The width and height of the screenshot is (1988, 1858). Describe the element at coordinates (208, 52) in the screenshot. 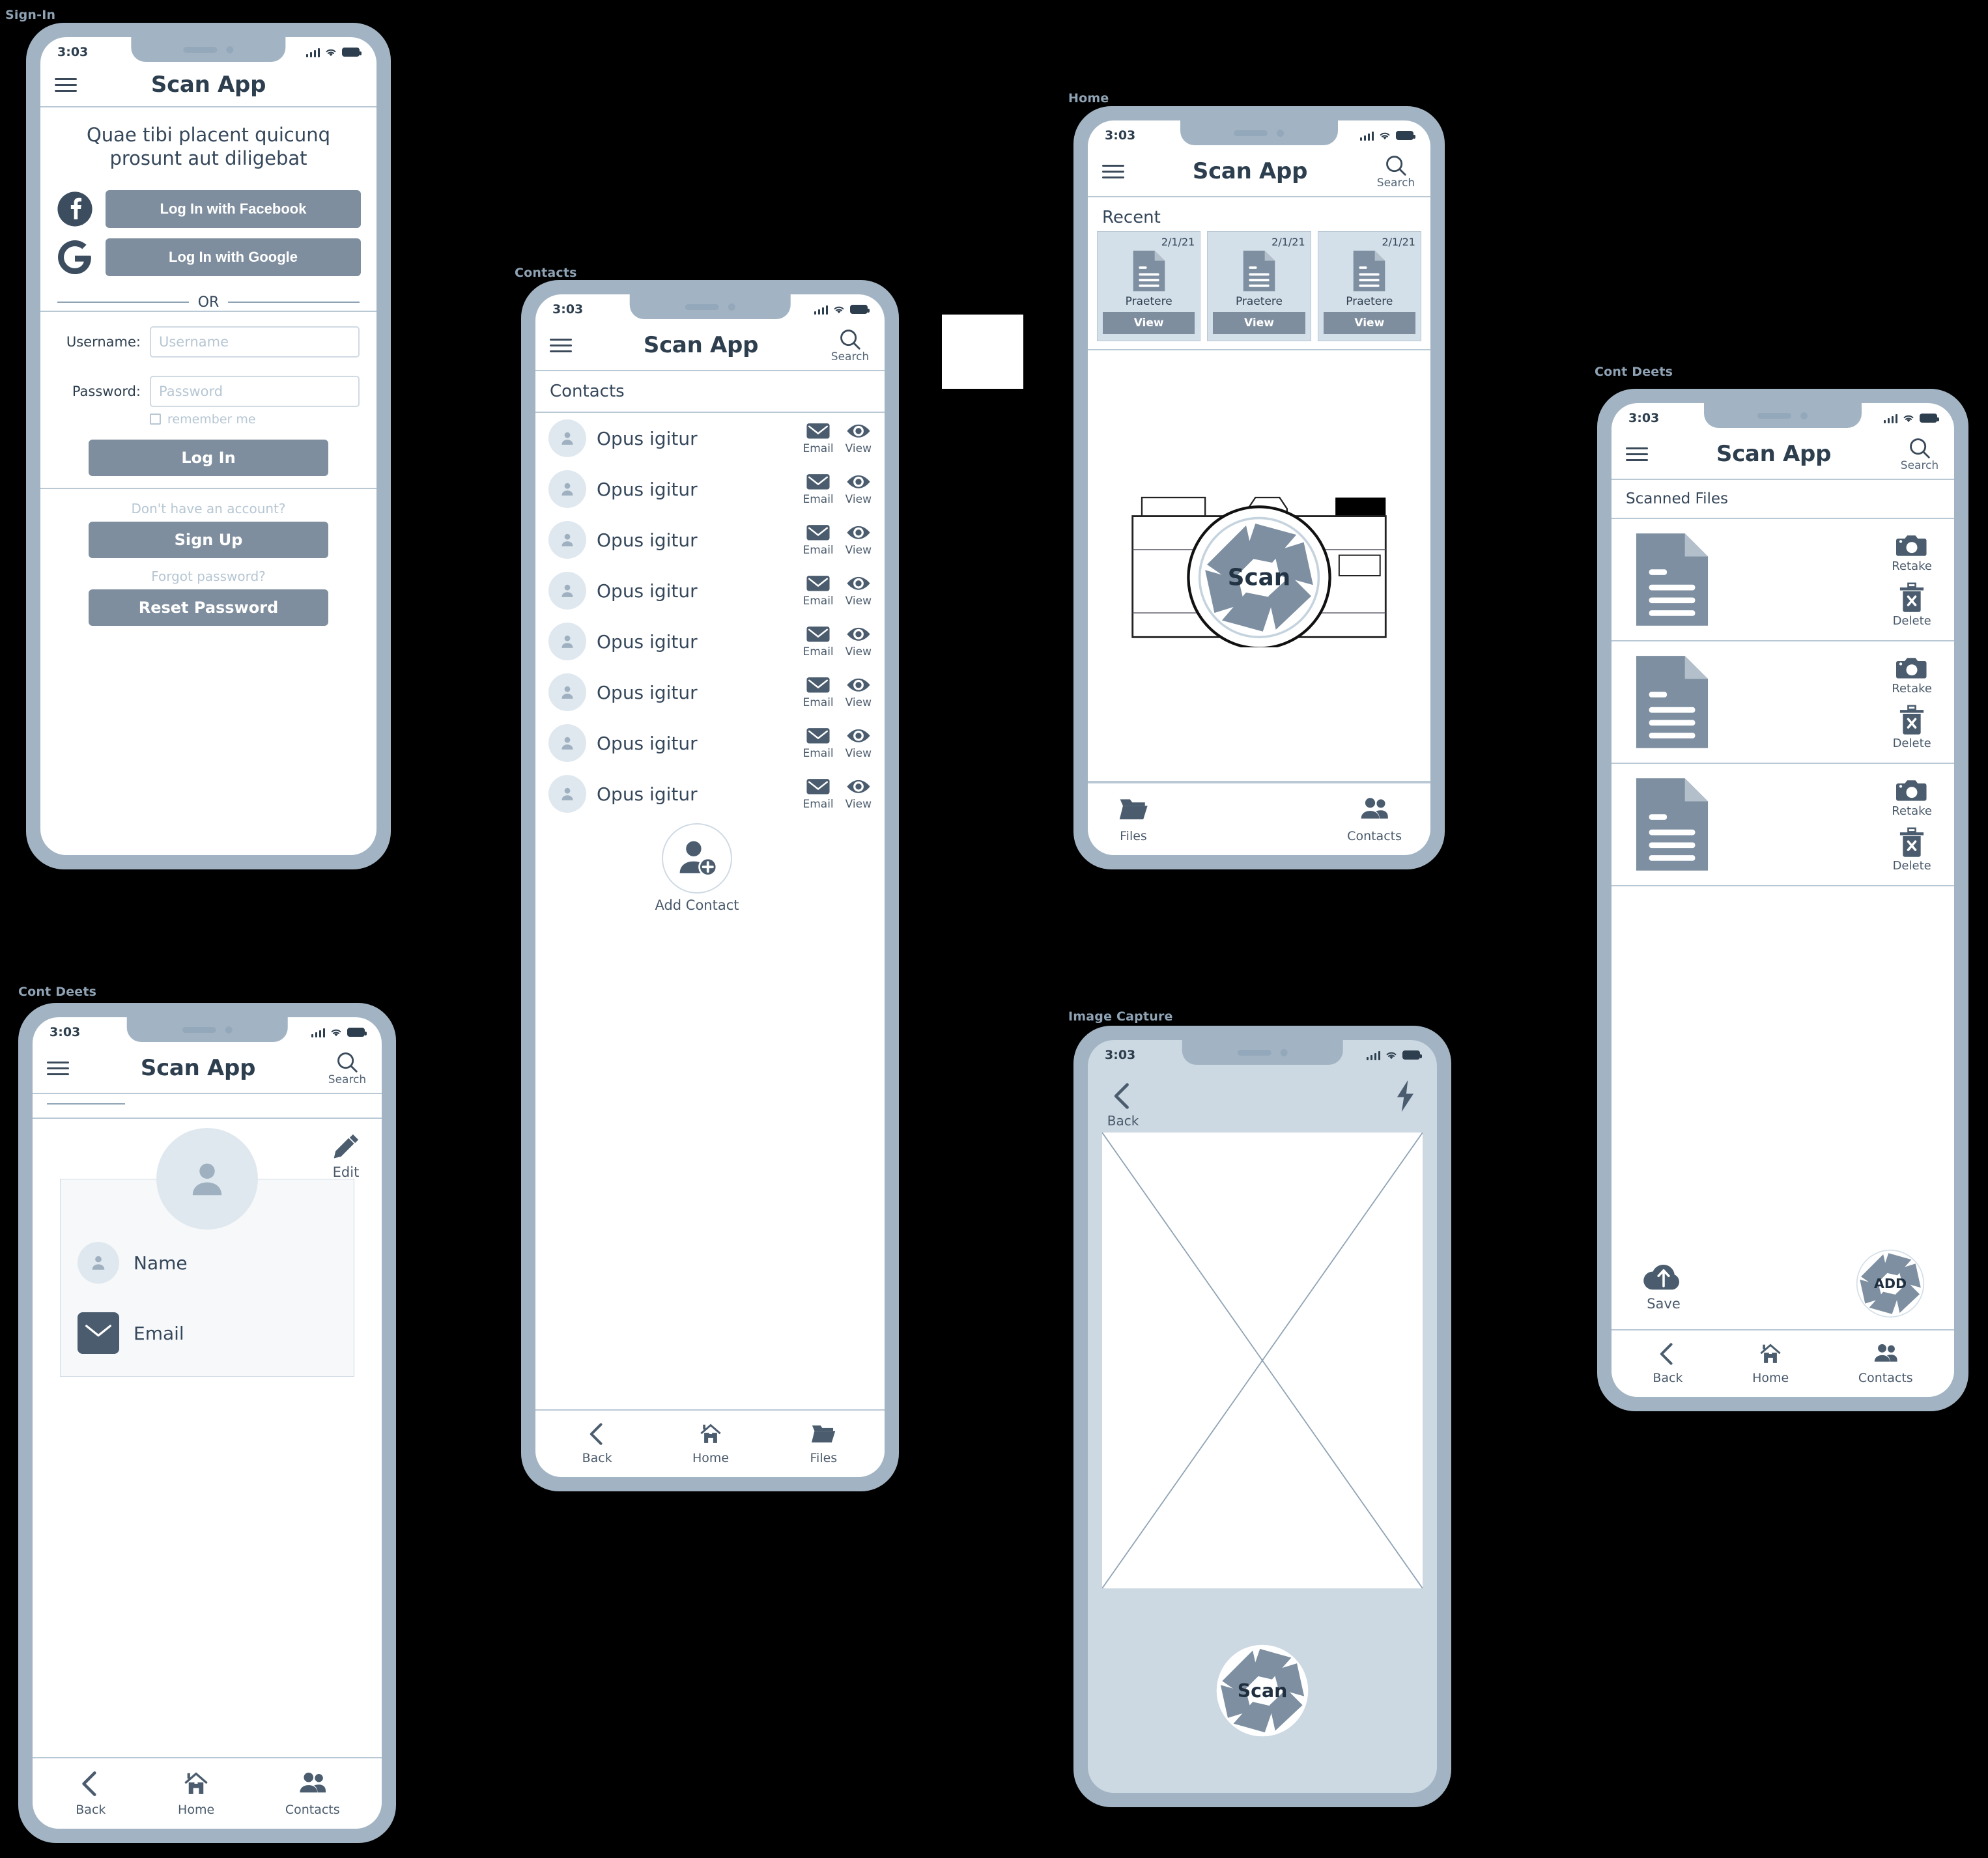

I see `status-bar: 3:03` at that location.